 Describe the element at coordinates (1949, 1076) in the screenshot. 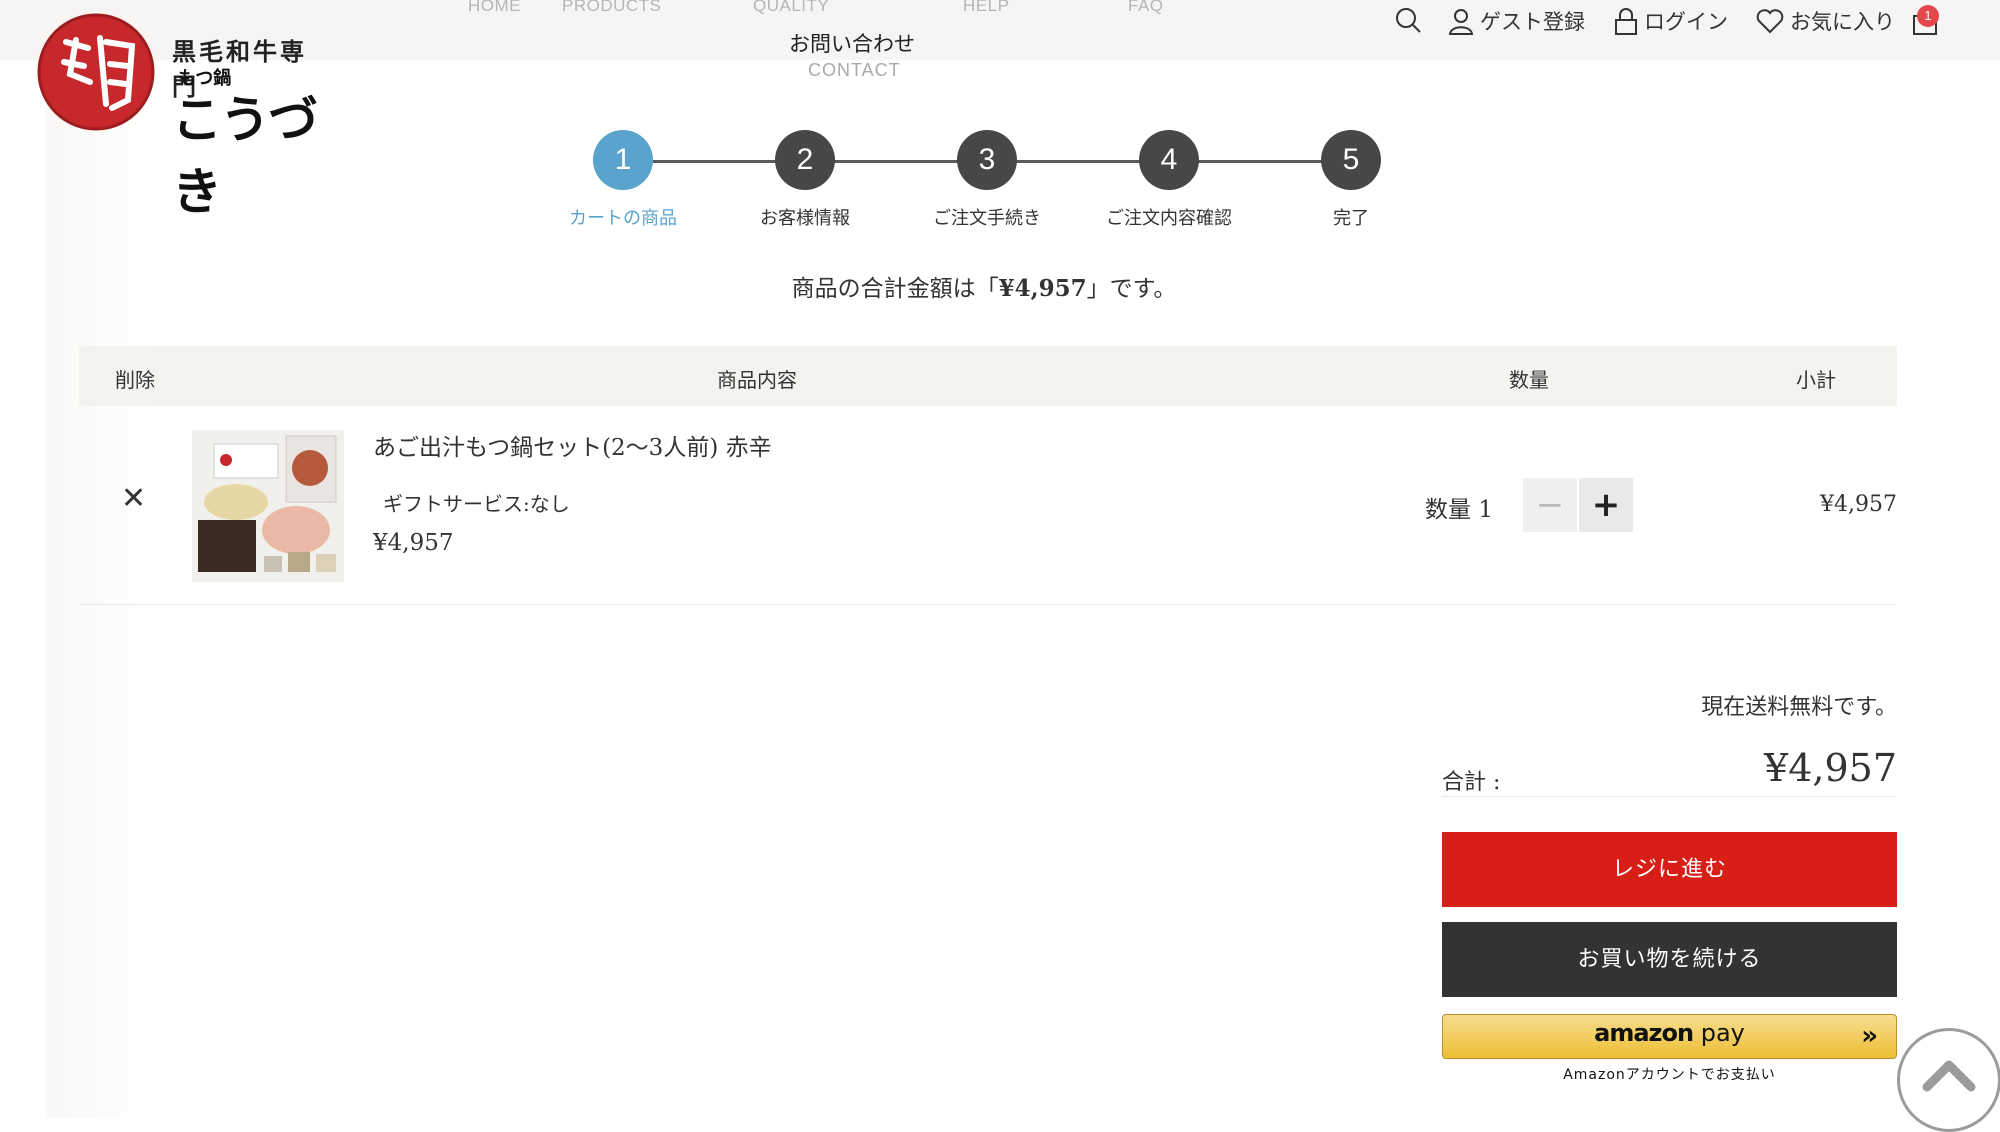

I see `chevron-up-icon` at that location.